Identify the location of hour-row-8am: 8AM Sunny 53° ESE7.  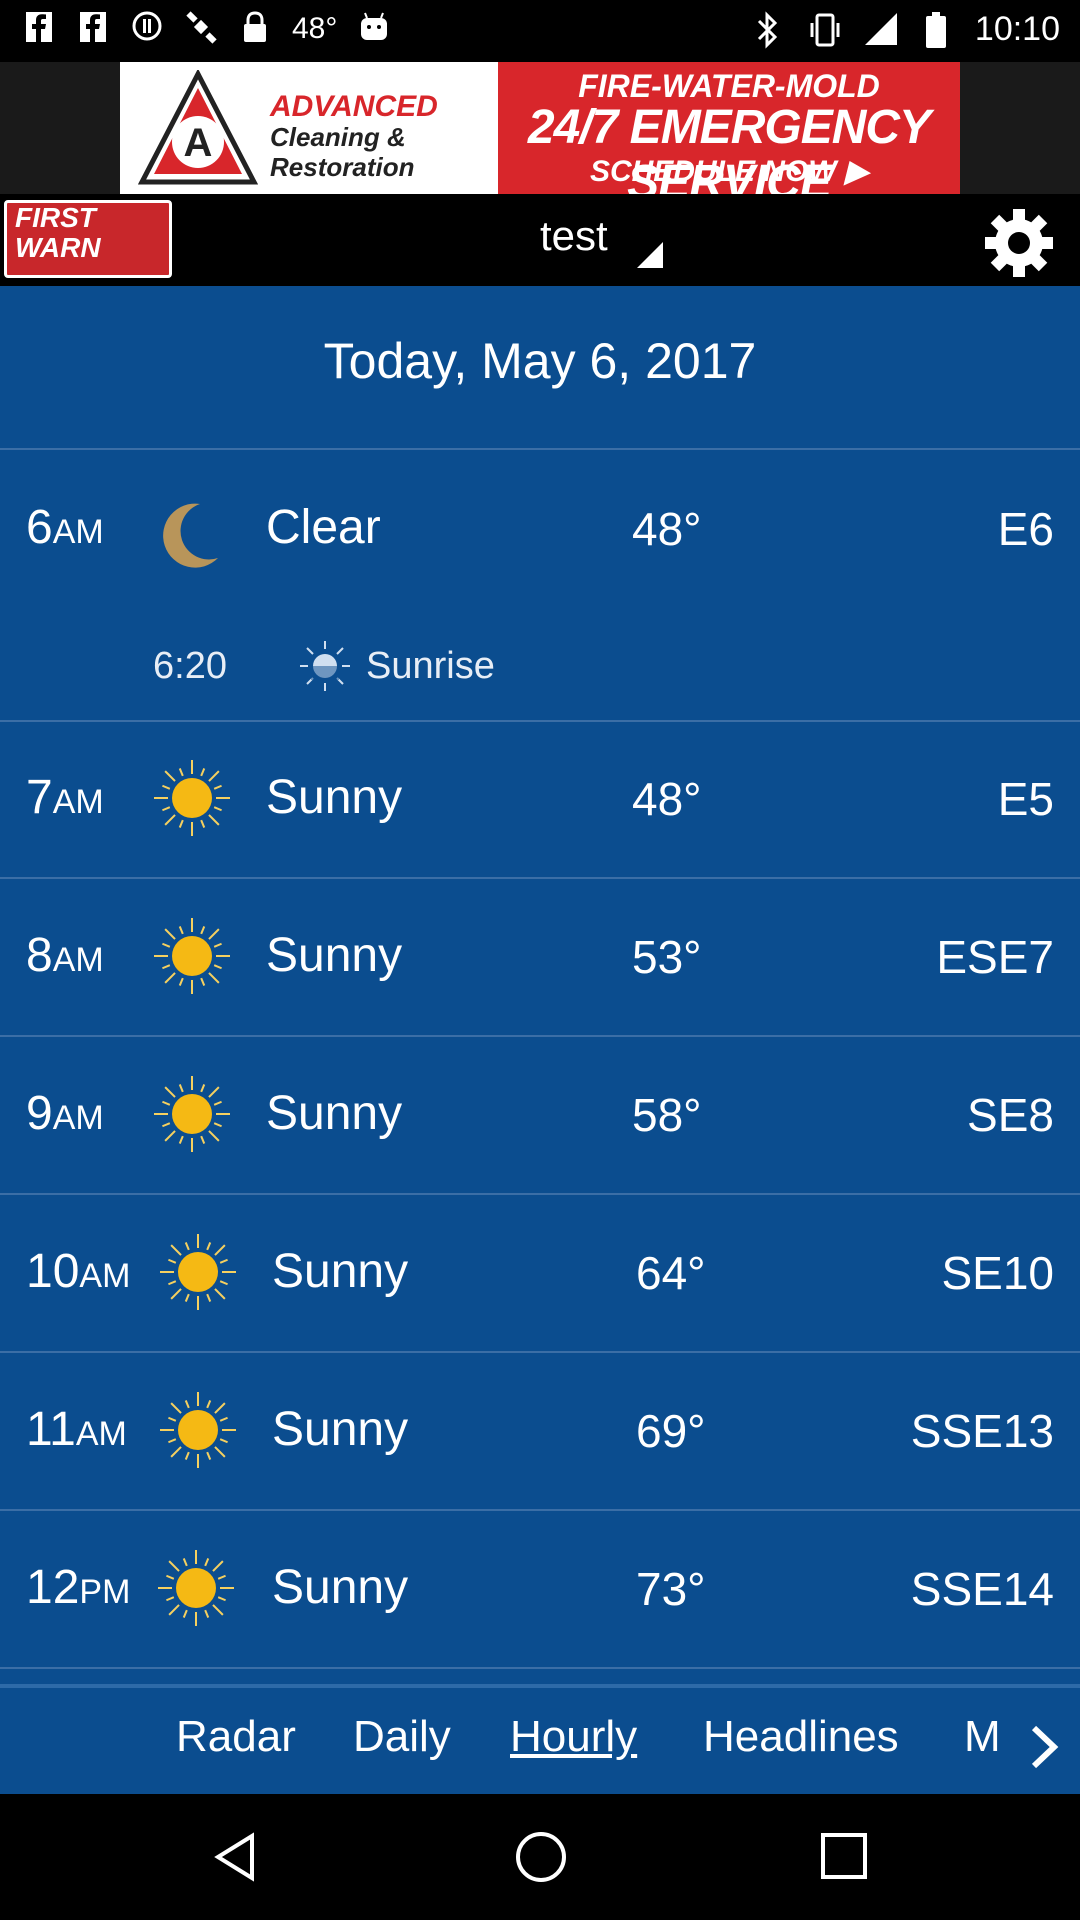
(540, 957).